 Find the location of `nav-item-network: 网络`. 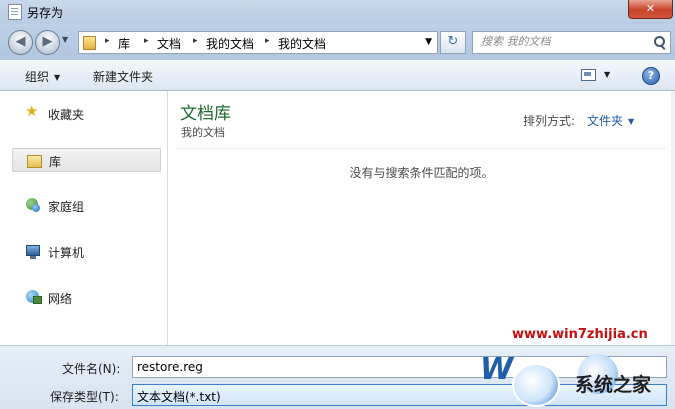

nav-item-network: 网络 is located at coordinates (85, 297).